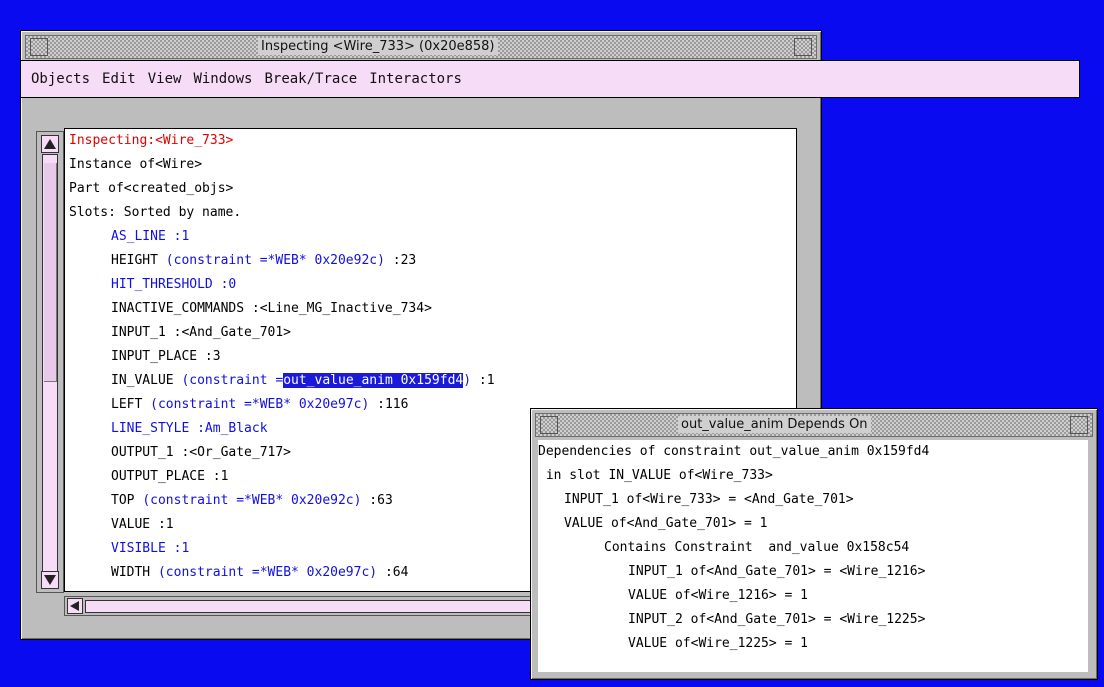 The image size is (1104, 687). What do you see at coordinates (166, 357) in the screenshot?
I see `slot-input-place: INPUT_PLACE :3` at bounding box center [166, 357].